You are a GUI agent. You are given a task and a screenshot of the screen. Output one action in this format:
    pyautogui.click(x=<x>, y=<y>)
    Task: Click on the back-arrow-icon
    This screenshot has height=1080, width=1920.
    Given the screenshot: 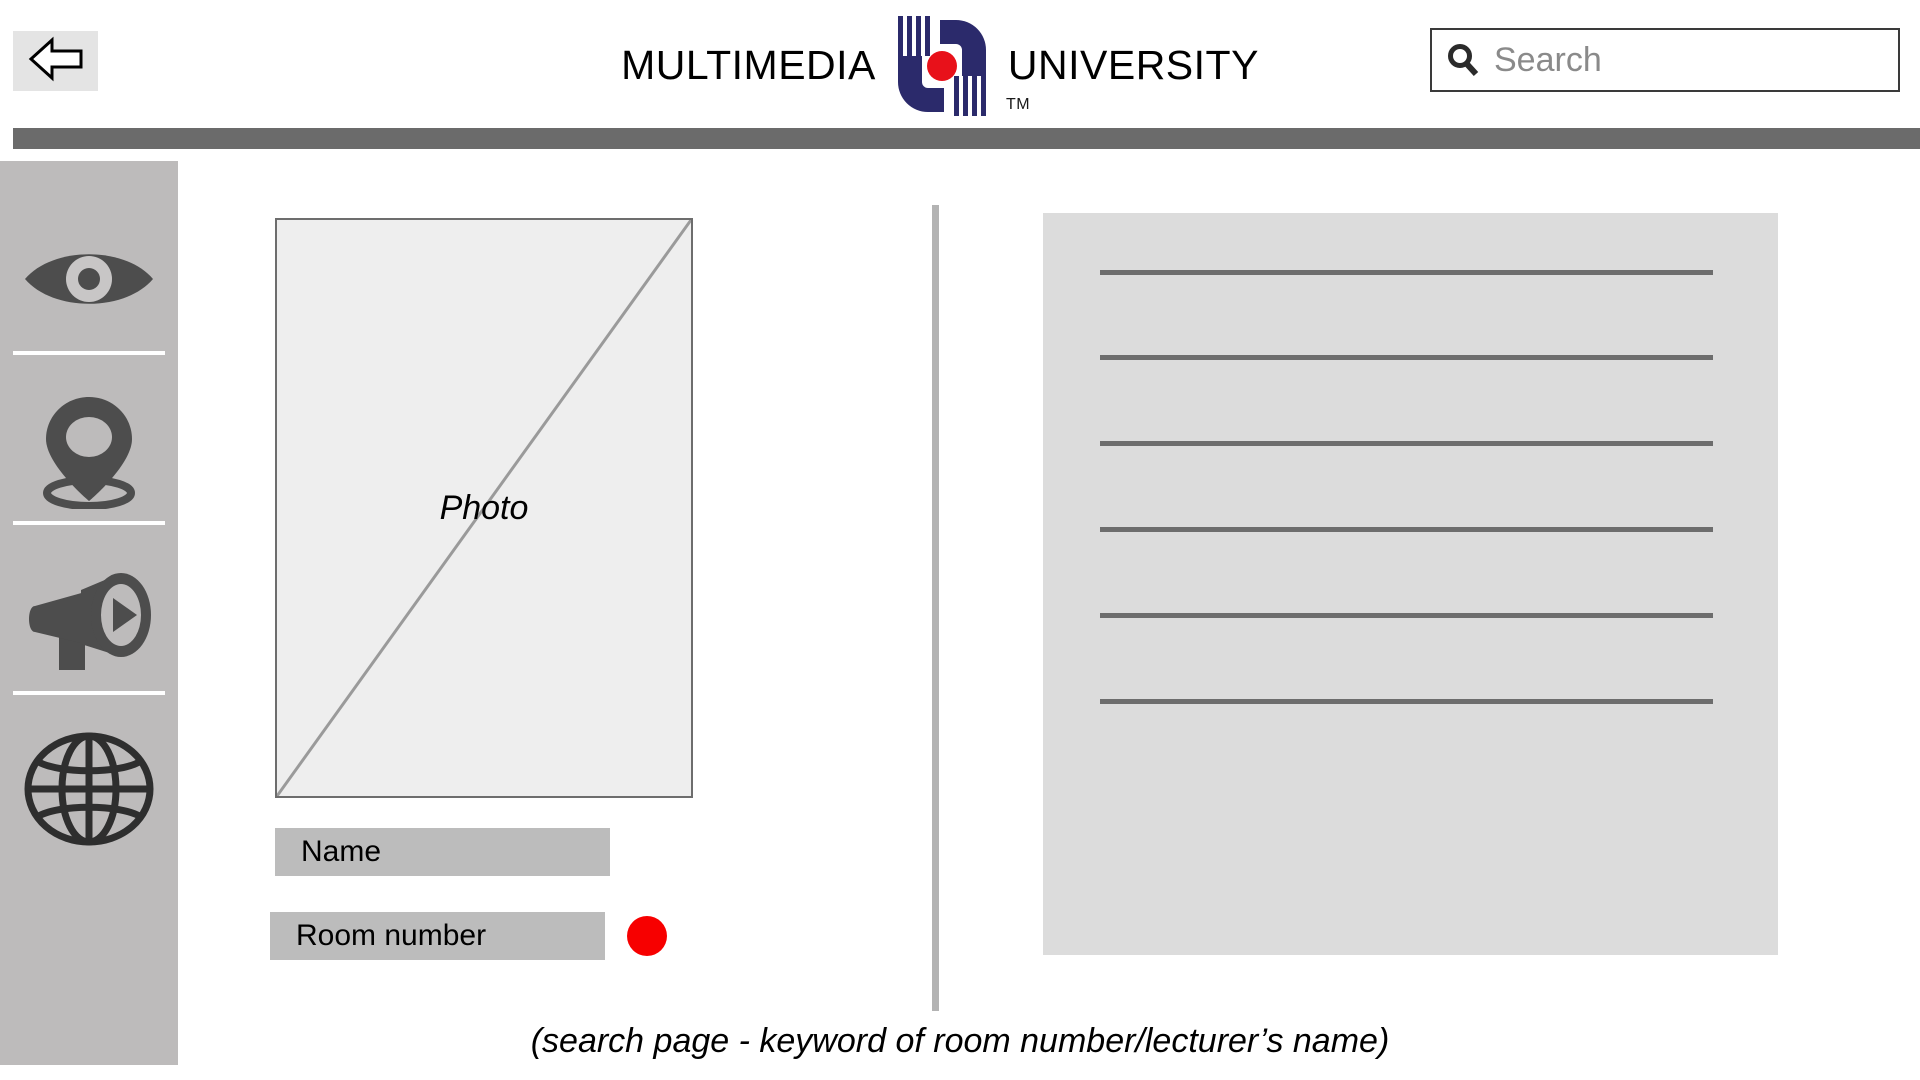 What is the action you would take?
    pyautogui.click(x=56, y=61)
    